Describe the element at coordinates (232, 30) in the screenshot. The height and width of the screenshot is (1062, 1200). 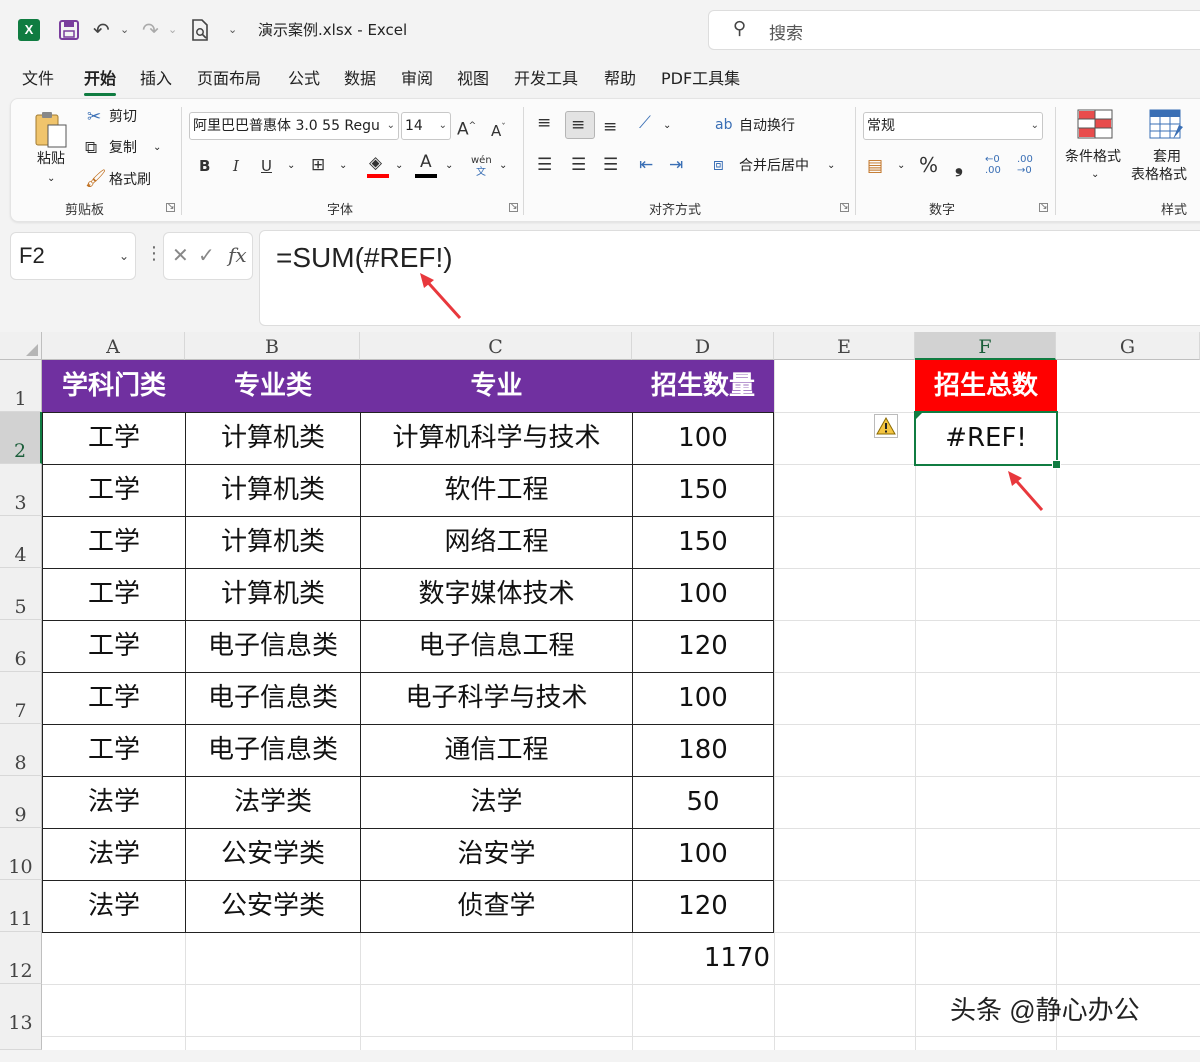
I see `customize-toolbar-icon: ⌄` at that location.